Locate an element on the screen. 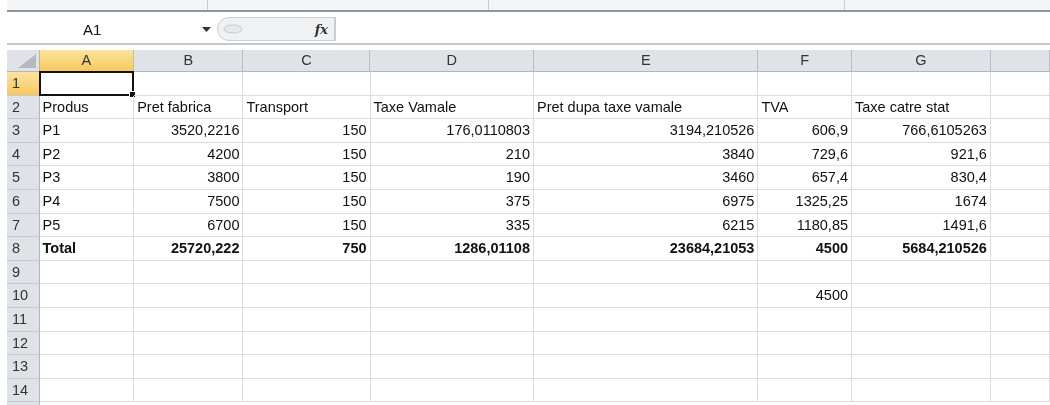  table-cell: 4200 is located at coordinates (189, 154).